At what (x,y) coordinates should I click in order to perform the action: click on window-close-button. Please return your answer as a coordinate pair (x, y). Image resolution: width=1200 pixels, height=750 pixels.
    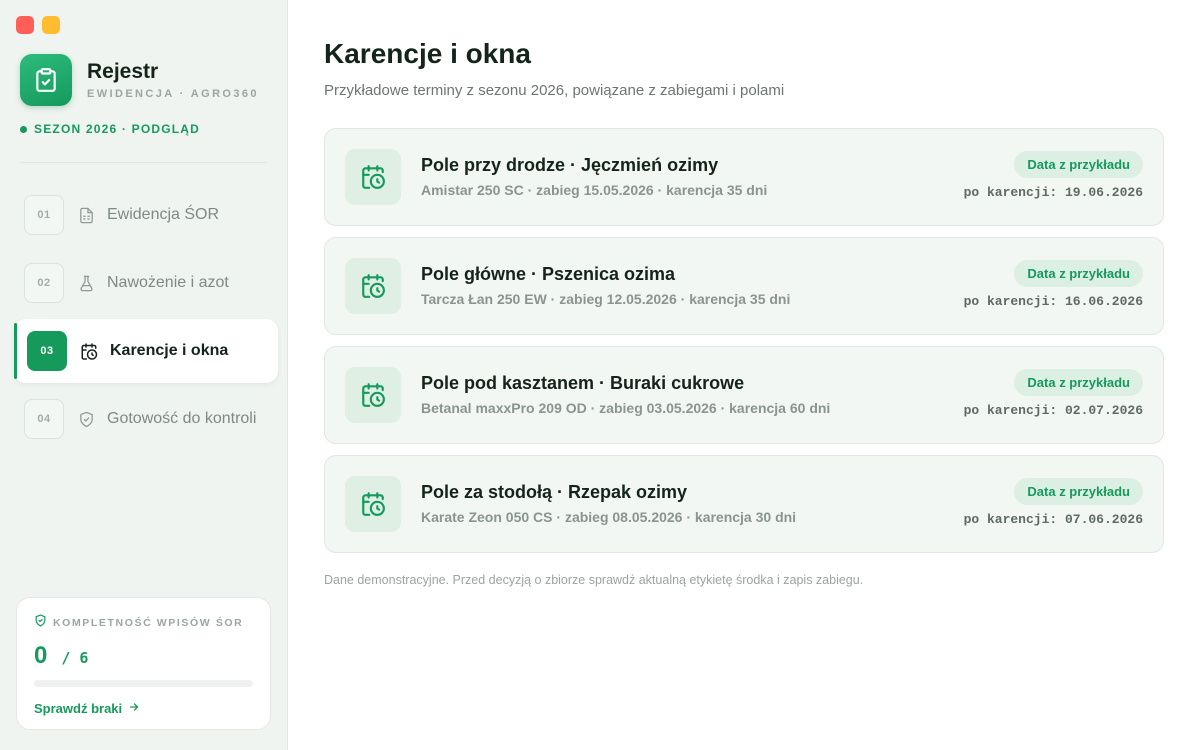
    Looking at the image, I should click on (25, 25).